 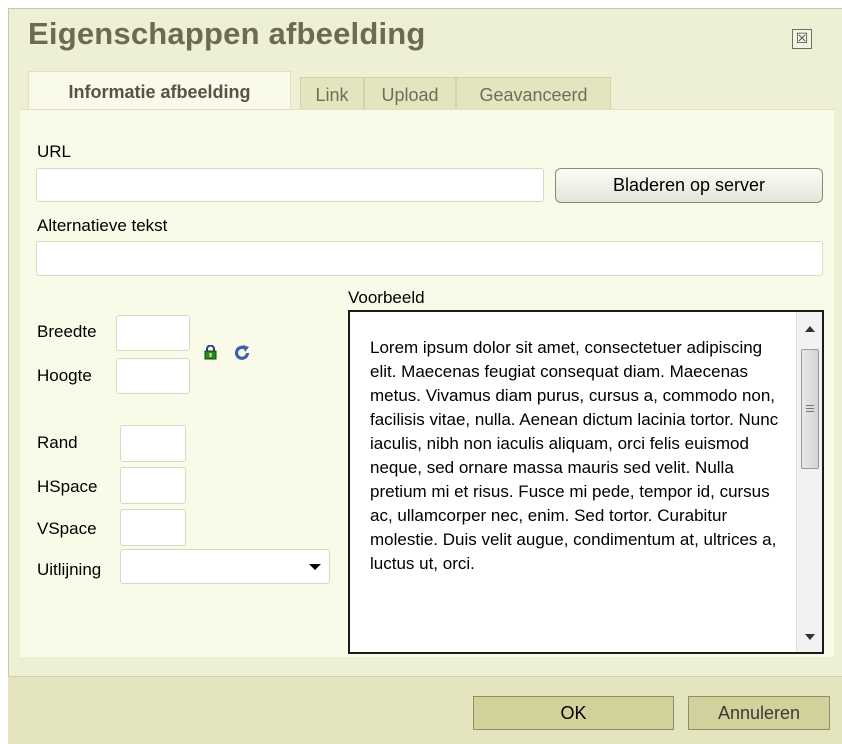 I want to click on hspace-input, so click(x=153, y=485).